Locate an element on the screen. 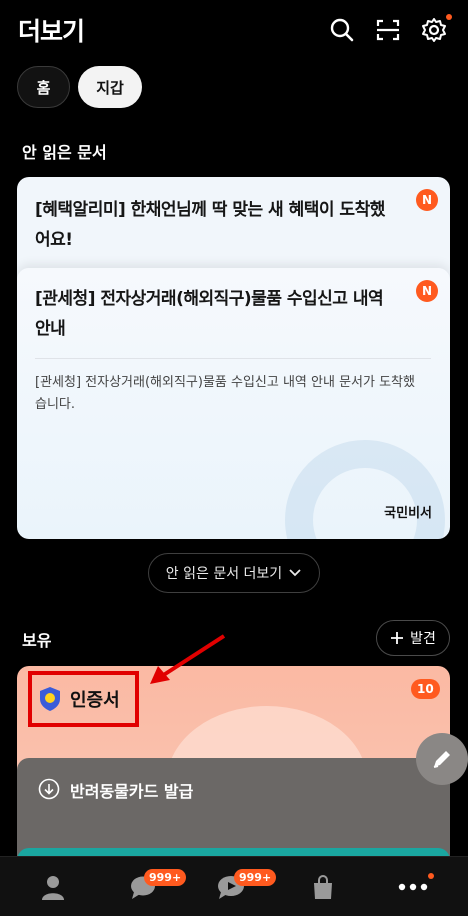  scan-icon is located at coordinates (388, 30).